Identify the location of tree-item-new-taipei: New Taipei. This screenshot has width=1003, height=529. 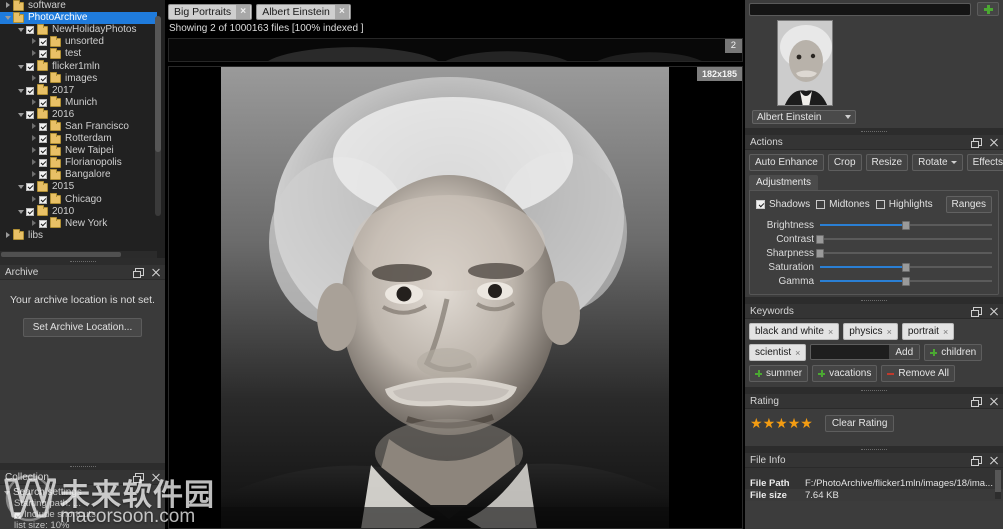
(78, 150).